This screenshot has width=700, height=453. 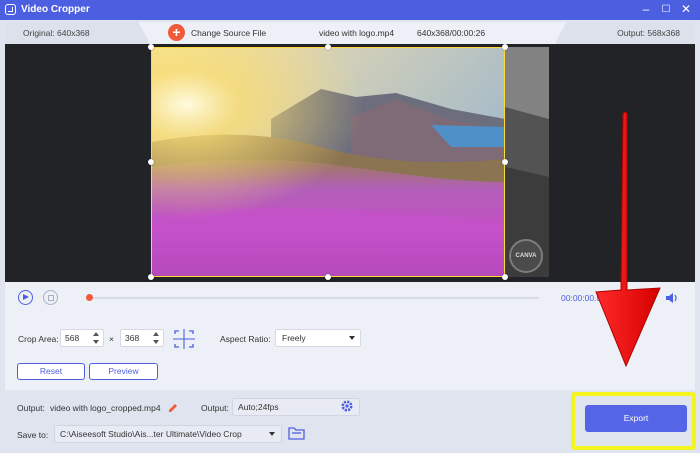 I want to click on add-icon: +, so click(x=176, y=32).